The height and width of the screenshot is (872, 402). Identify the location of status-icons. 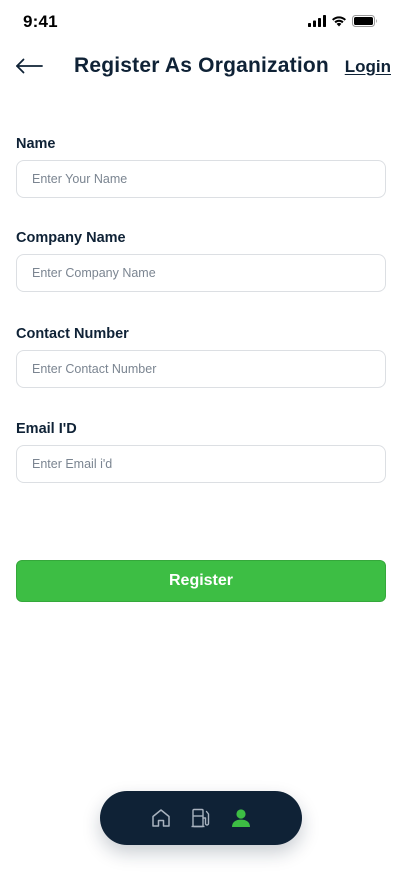
(343, 21).